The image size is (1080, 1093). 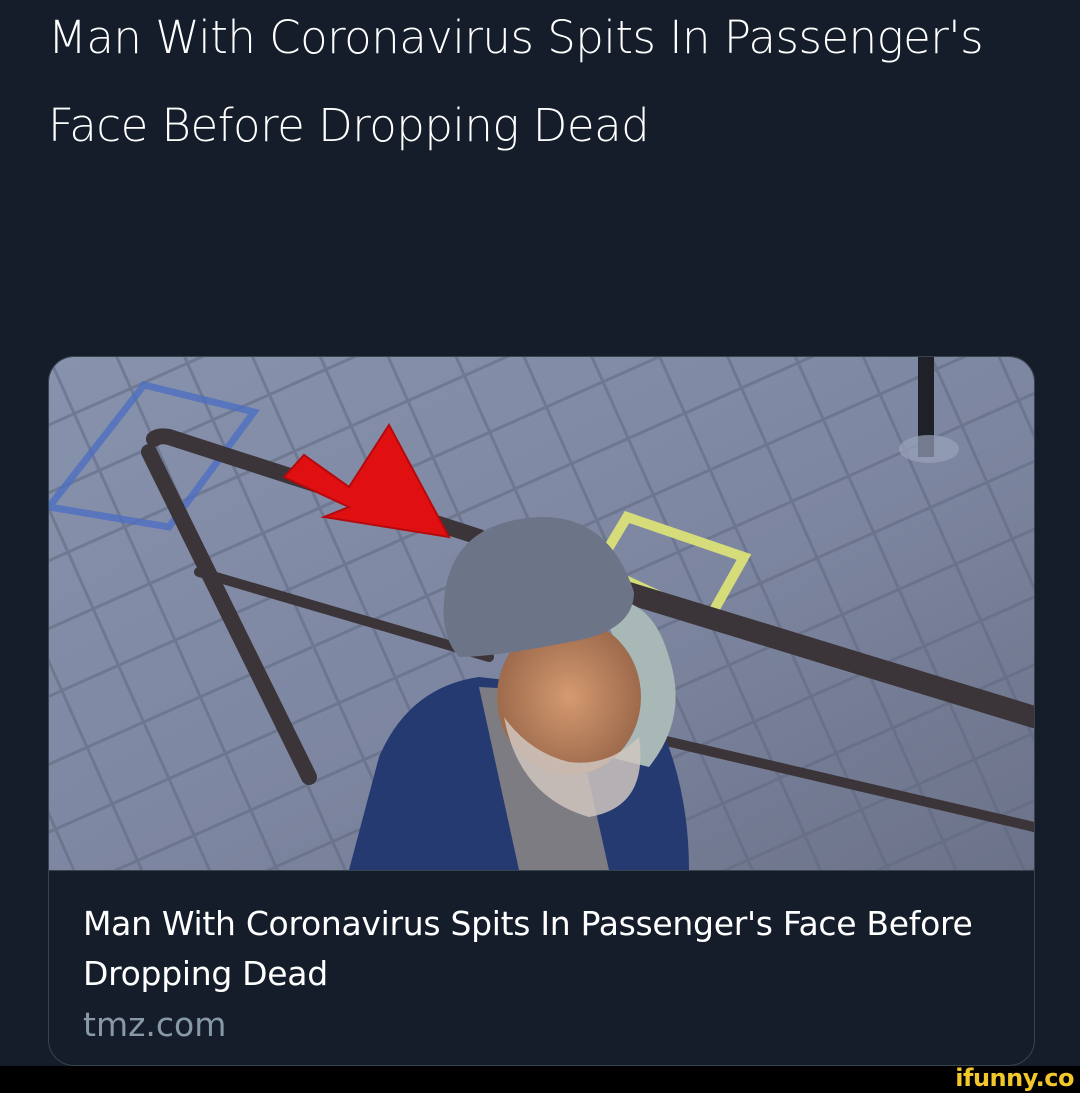 I want to click on pole-base, so click(x=929, y=449).